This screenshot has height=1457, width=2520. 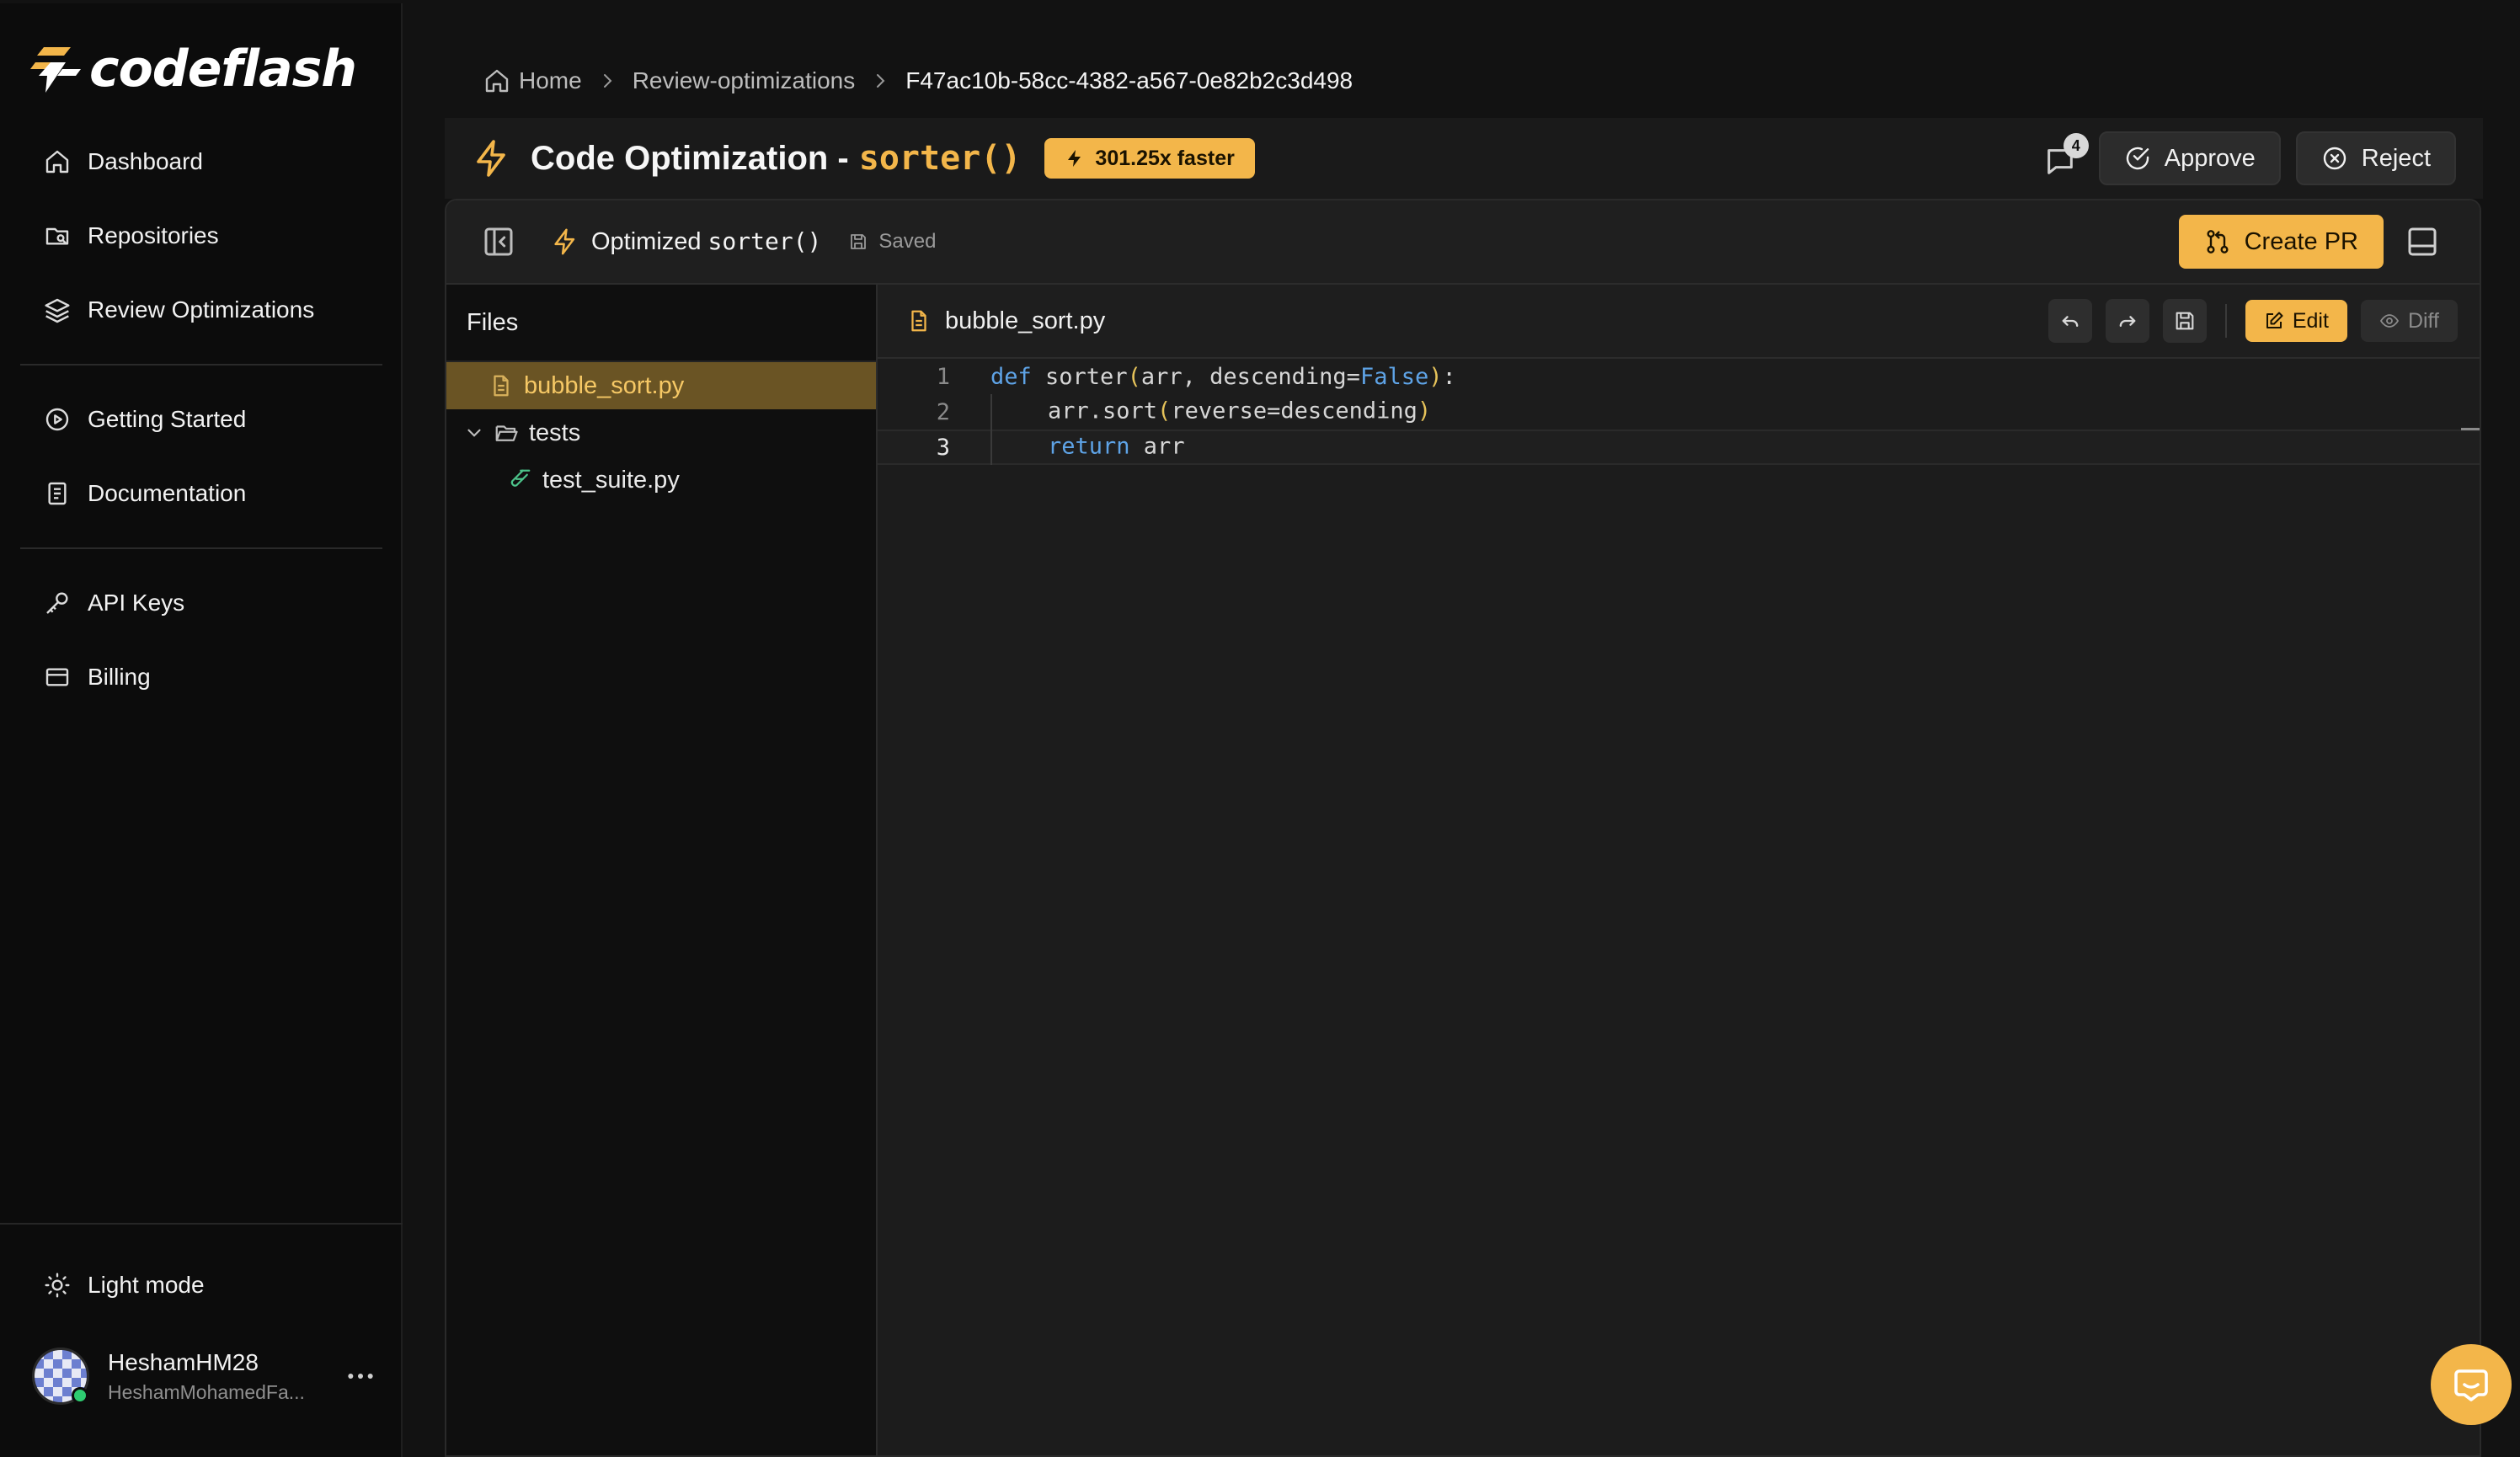 What do you see at coordinates (2389, 321) in the screenshot?
I see `eye-icon` at bounding box center [2389, 321].